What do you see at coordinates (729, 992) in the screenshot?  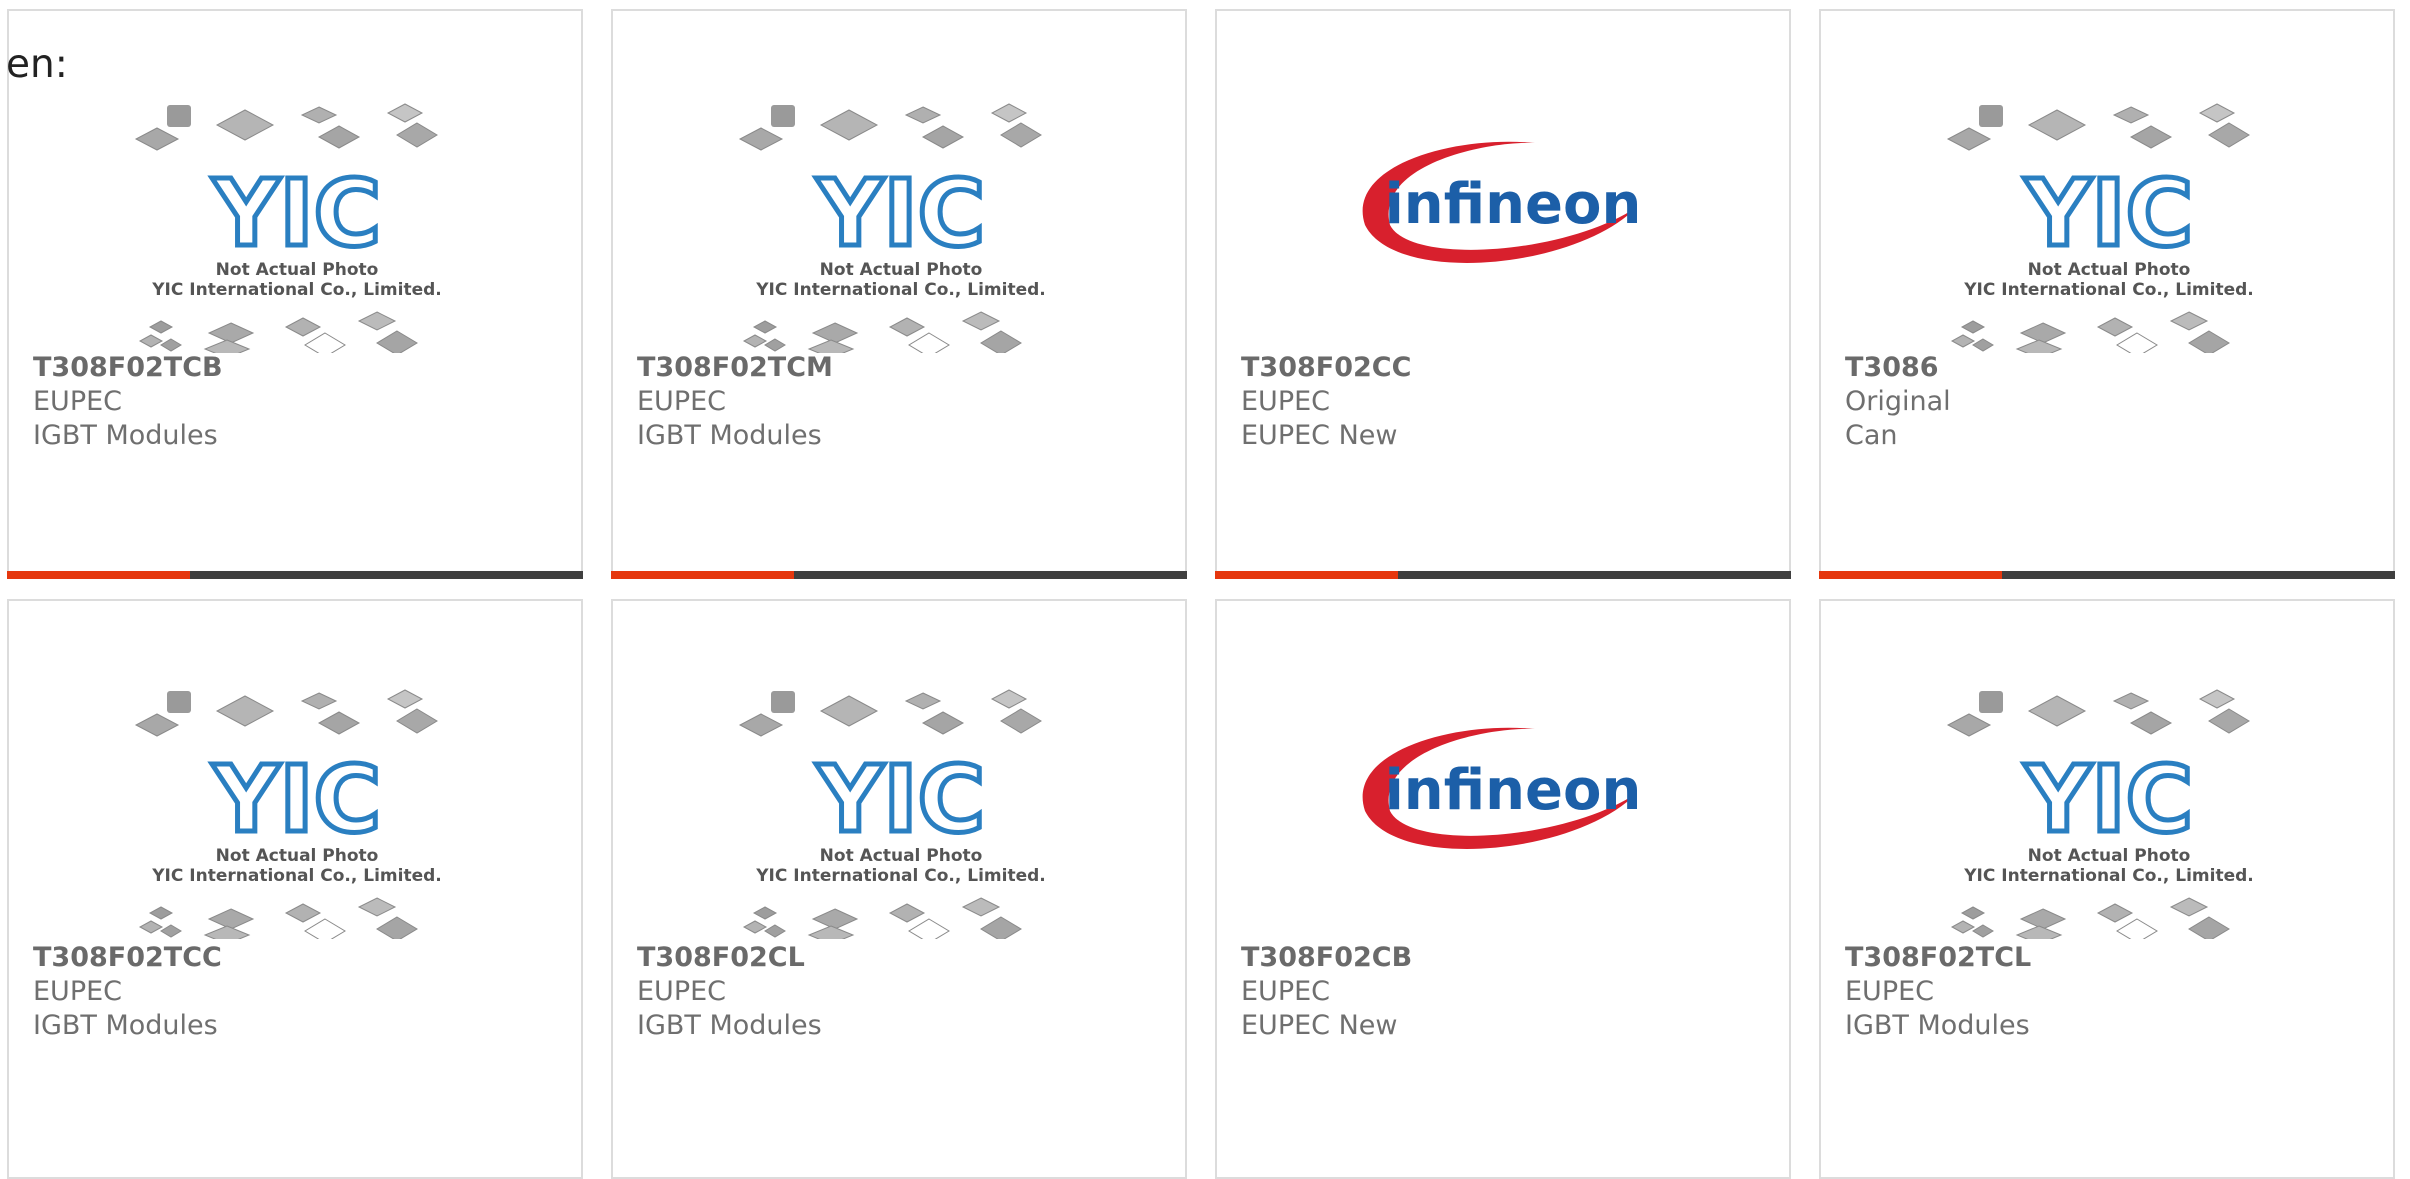 I see `product-info: T308F02CL EUPEC IGBT Modules` at bounding box center [729, 992].